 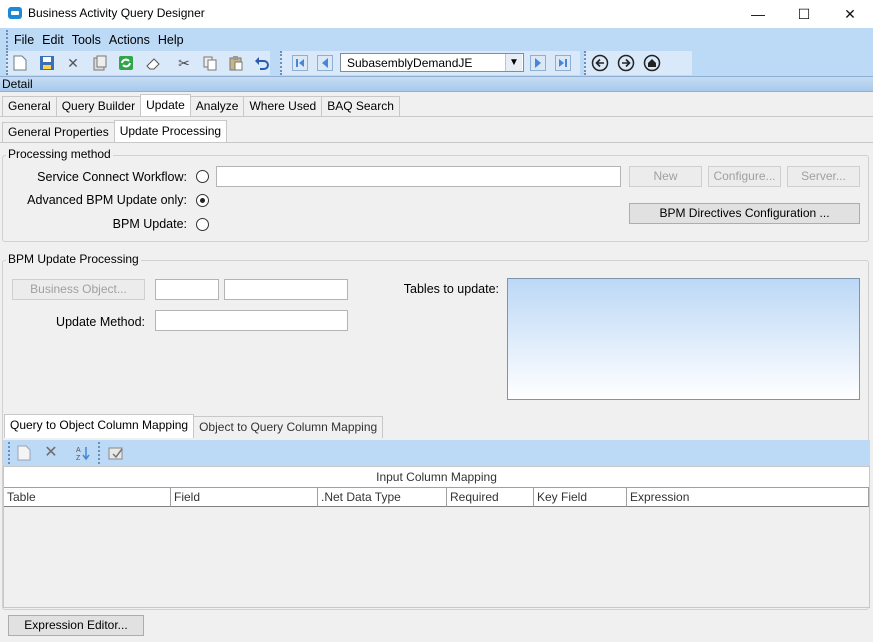 What do you see at coordinates (513, 62) in the screenshot?
I see `chevron-down-icon: ▼` at bounding box center [513, 62].